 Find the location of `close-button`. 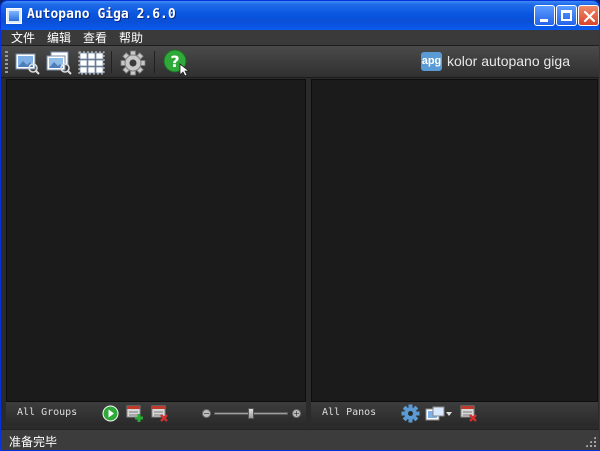

close-button is located at coordinates (588, 15).